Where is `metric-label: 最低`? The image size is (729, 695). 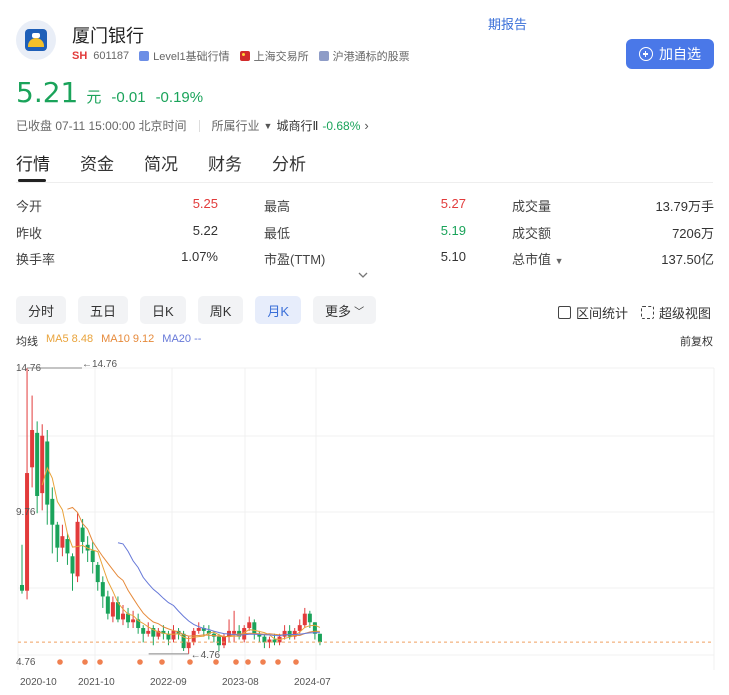
metric-label: 最低 is located at coordinates (277, 233).